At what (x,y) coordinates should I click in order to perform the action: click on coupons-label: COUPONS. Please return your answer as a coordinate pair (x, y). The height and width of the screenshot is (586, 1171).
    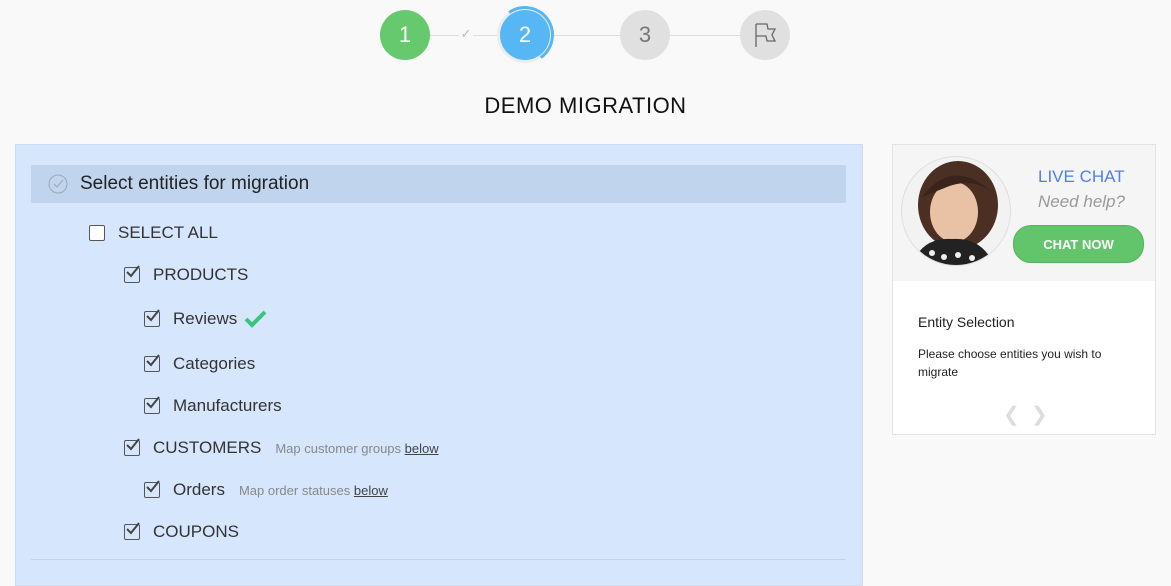
    Looking at the image, I should click on (196, 531).